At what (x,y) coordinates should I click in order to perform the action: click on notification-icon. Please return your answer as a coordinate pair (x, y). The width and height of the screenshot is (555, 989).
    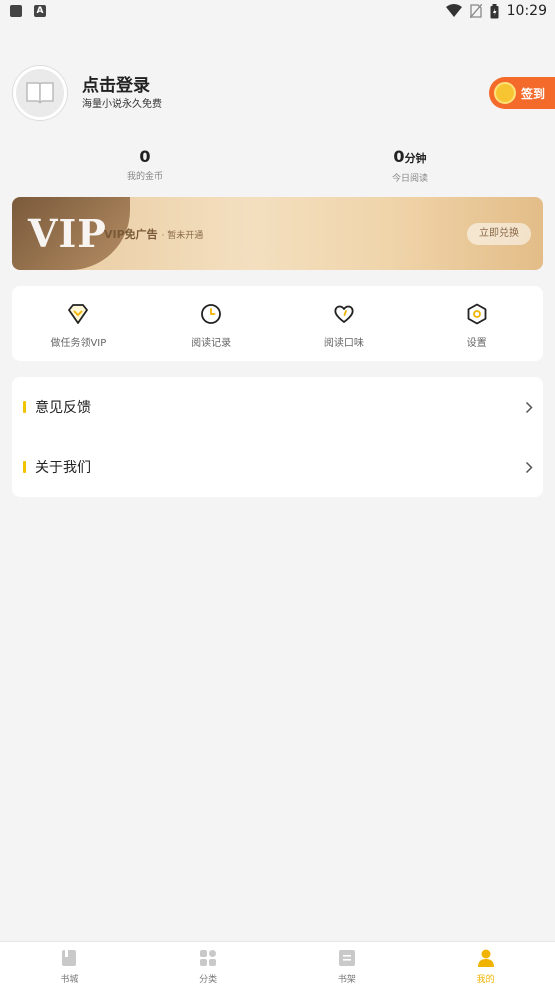
    Looking at the image, I should click on (16, 11).